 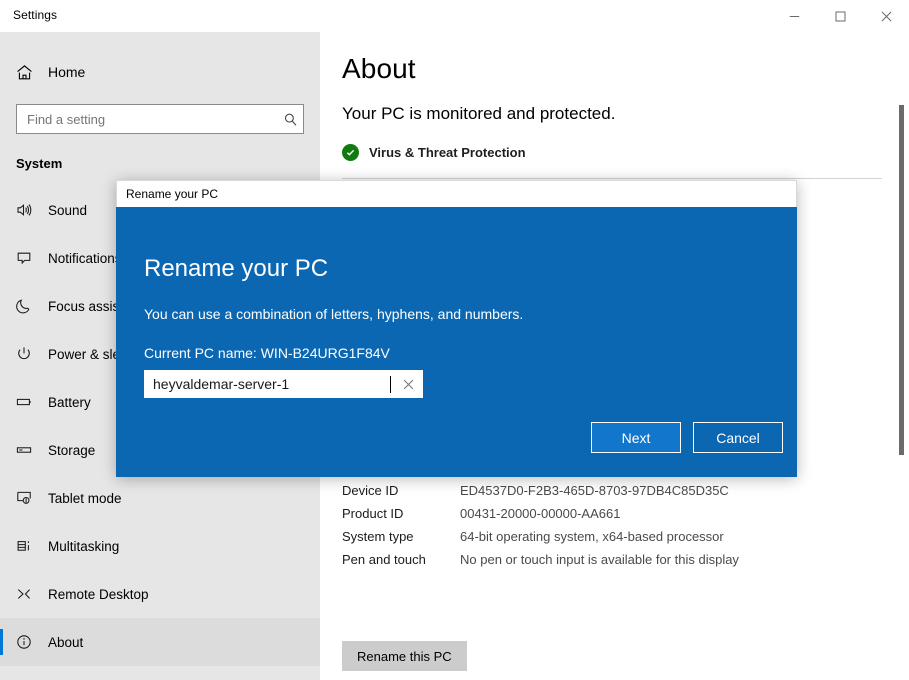 I want to click on dialog-titlebar: Rename your PC, so click(x=456, y=193).